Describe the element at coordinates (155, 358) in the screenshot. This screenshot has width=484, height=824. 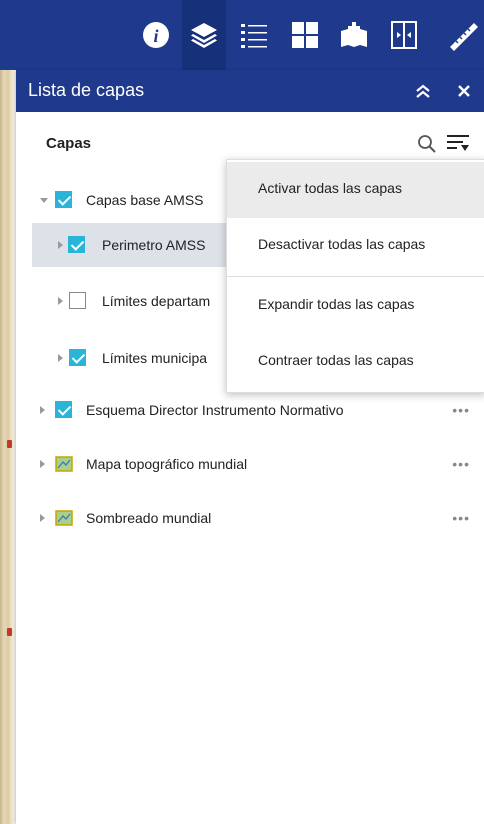
I see `layer-label: Límites municipa` at that location.